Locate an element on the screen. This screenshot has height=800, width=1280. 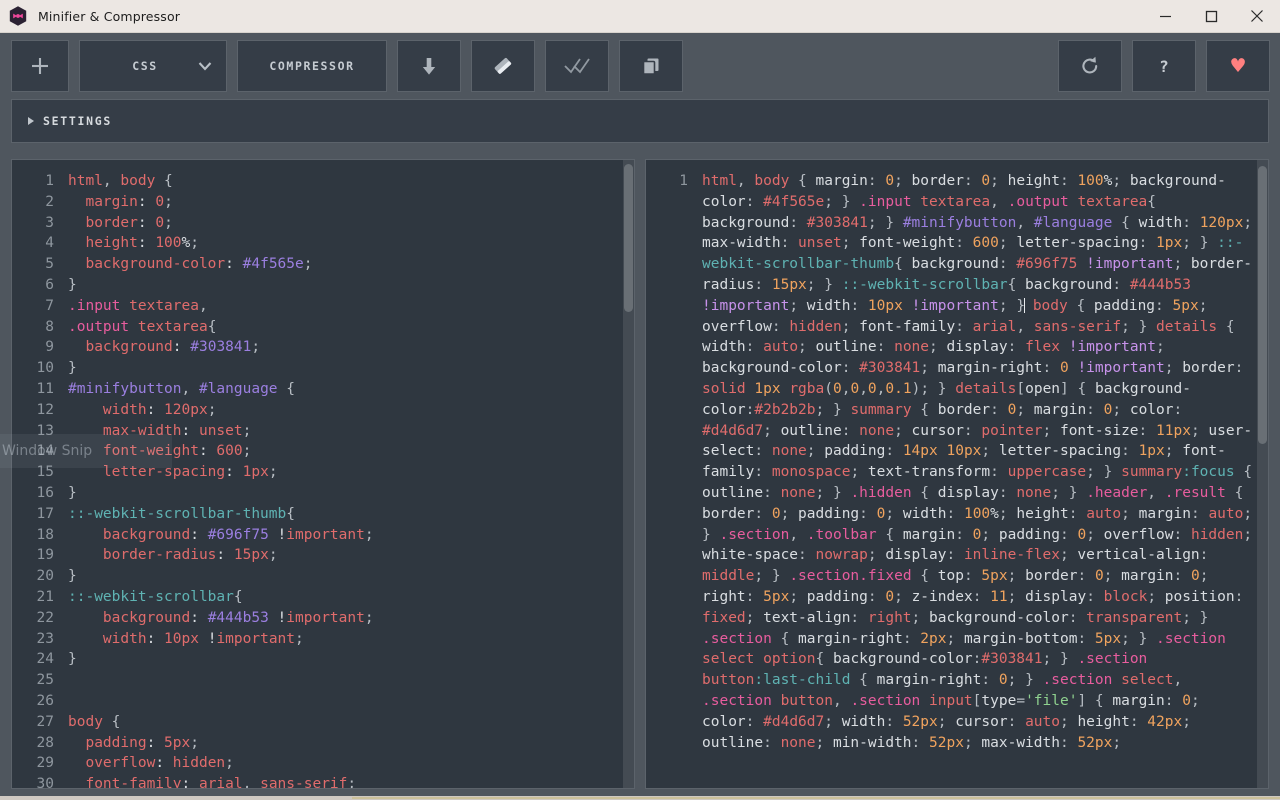
minimize-icon is located at coordinates (1165, 16).